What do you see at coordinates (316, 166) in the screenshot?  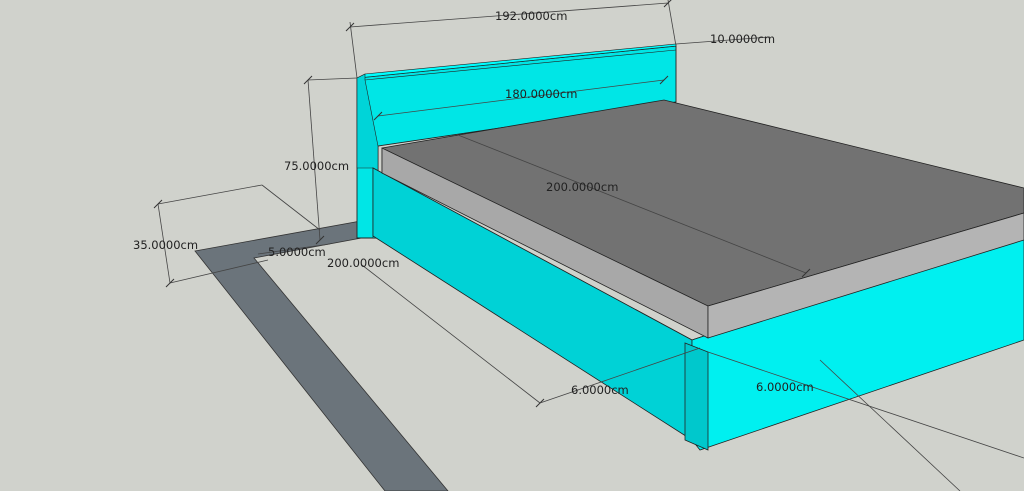 I see `headboard-height-label: 75.0000cm` at bounding box center [316, 166].